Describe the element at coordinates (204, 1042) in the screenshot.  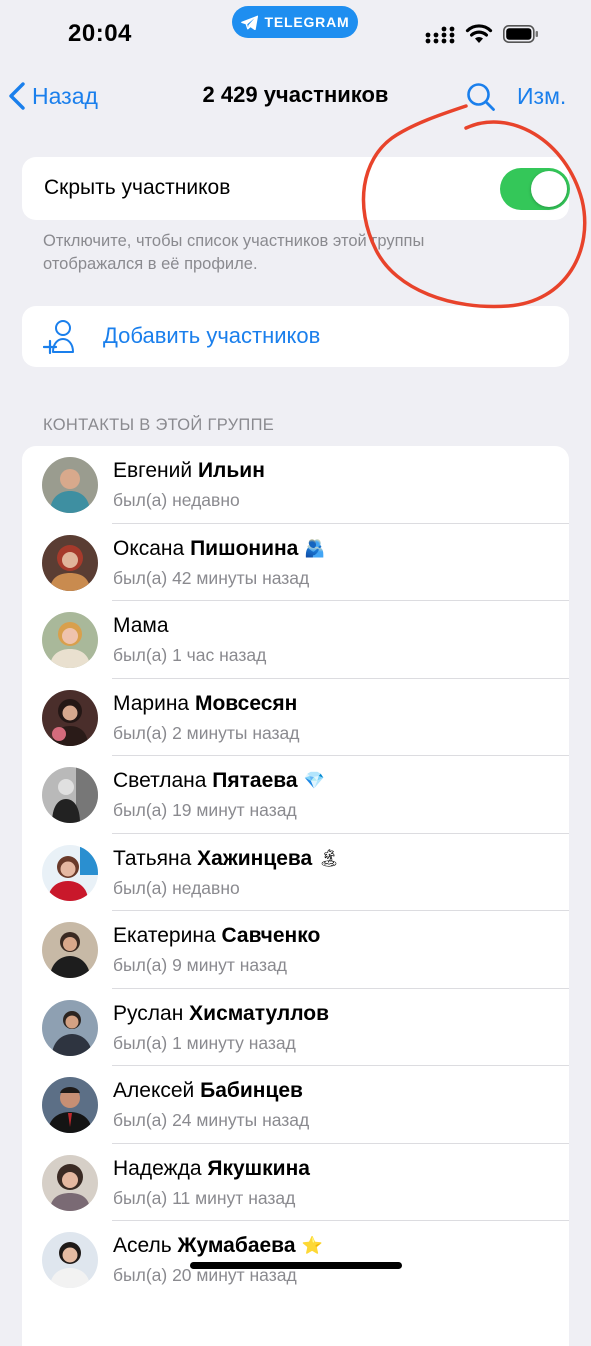
I see `member-status: был(а) 1 минуту назад` at that location.